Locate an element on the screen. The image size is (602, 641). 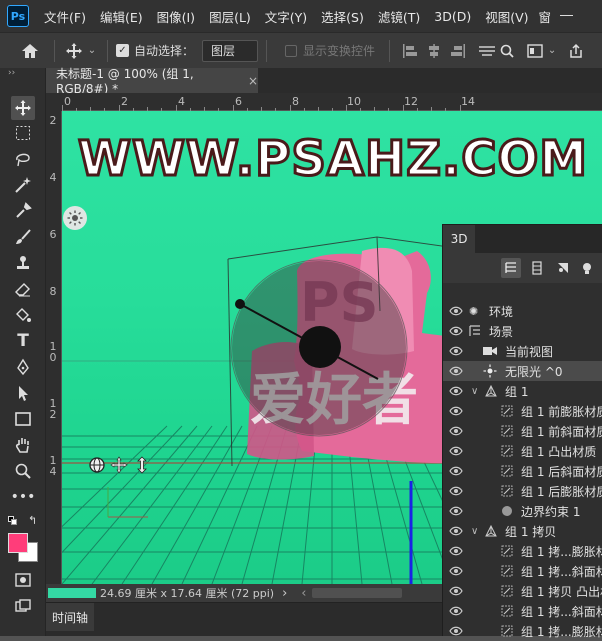
zoom-tool-icon is located at coordinates (23, 471).